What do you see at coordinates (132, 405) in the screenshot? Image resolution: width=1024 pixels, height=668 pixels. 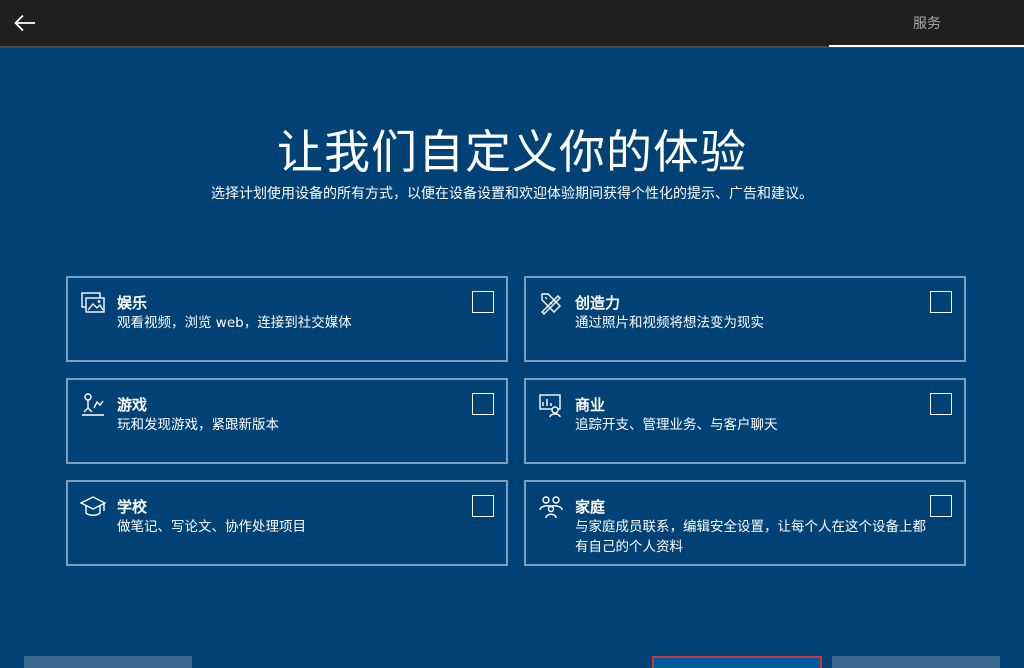 I see `card-title: 游戏` at bounding box center [132, 405].